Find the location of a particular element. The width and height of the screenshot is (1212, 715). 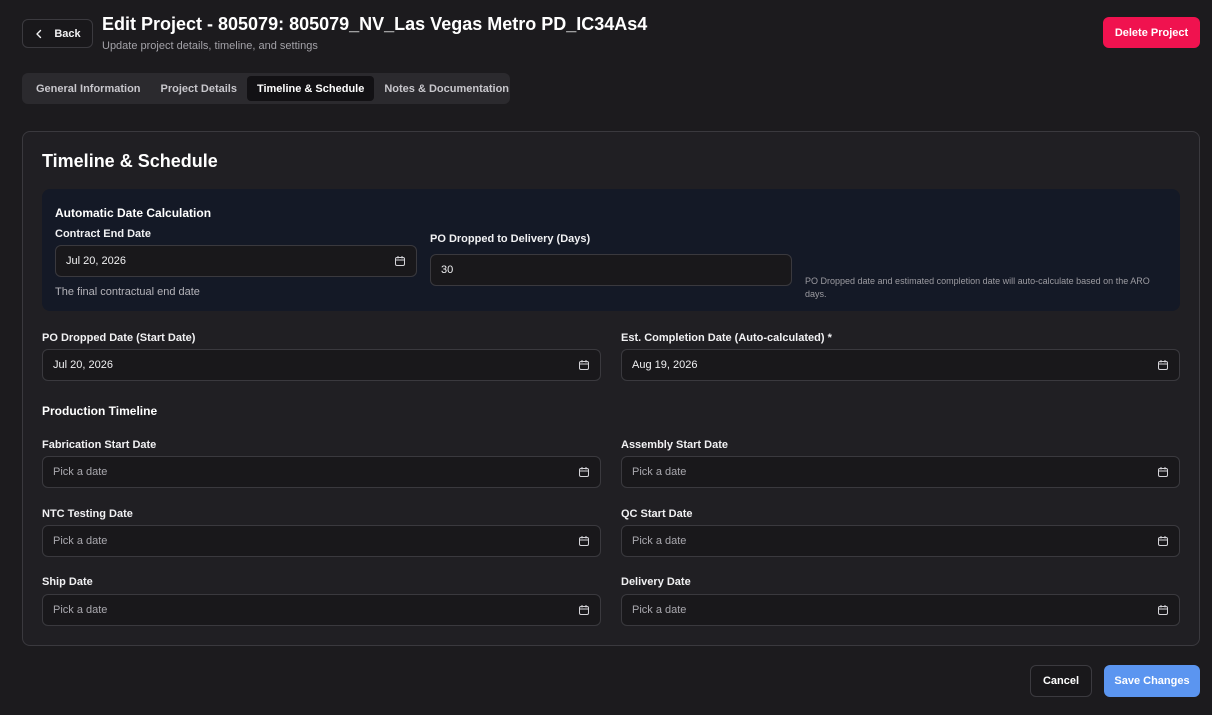

ship-date-label: Ship Date is located at coordinates (67, 582).